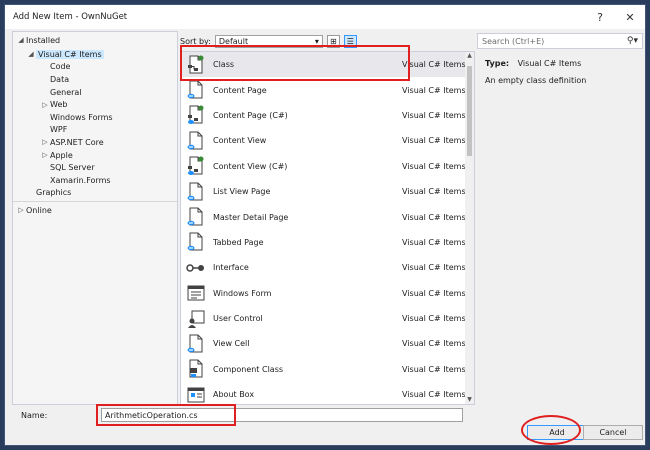  Describe the element at coordinates (316, 41) in the screenshot. I see `chevron-down-icon: ▾` at that location.